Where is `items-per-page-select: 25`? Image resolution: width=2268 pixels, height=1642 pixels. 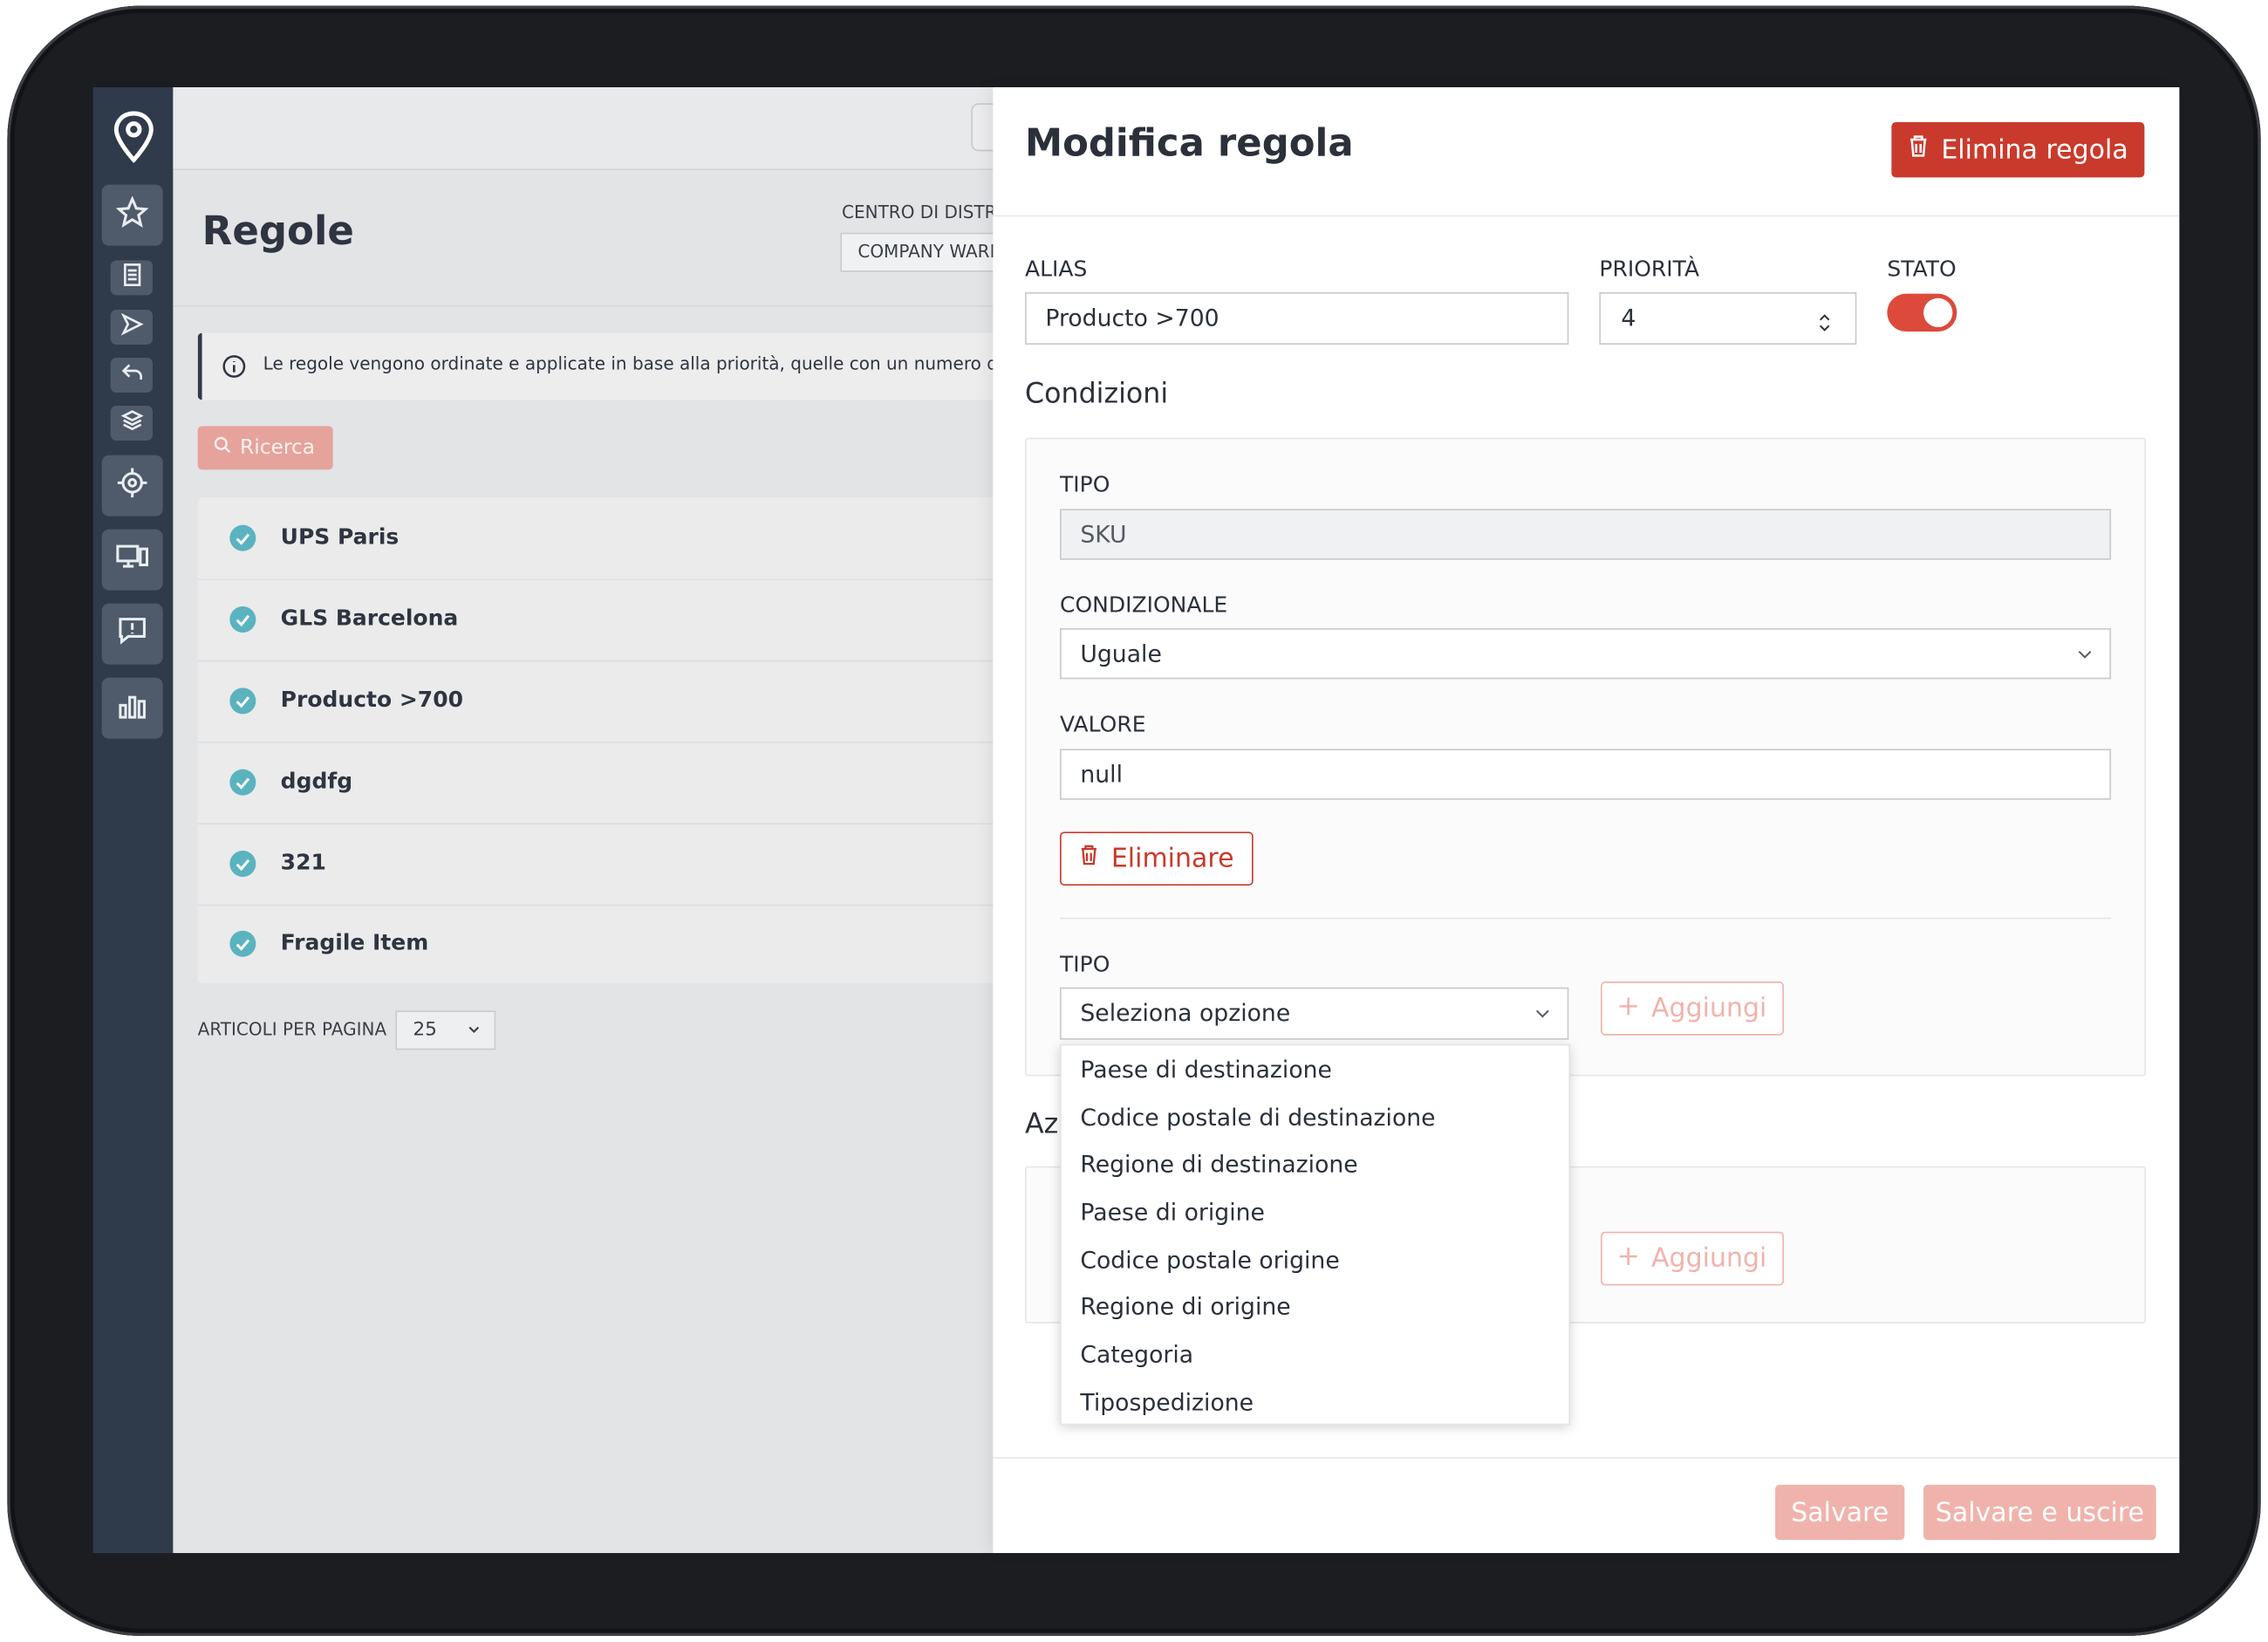 items-per-page-select: 25 is located at coordinates (445, 1030).